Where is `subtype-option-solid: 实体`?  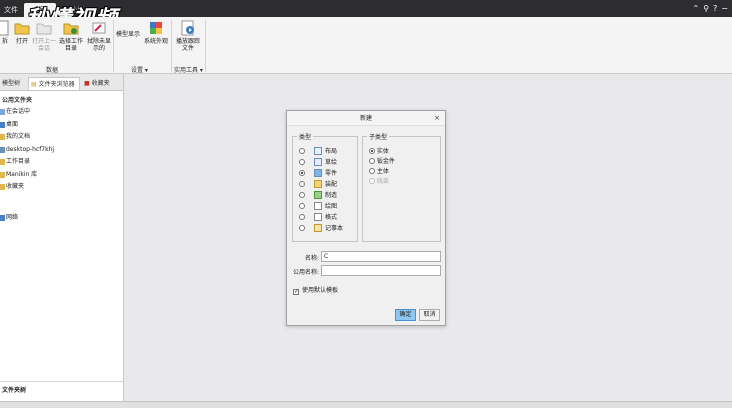 subtype-option-solid: 实体 is located at coordinates (379, 152).